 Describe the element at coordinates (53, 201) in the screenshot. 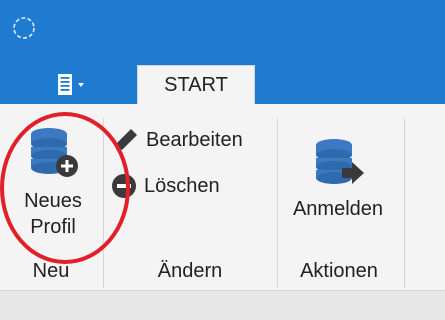

I see `new-profile-label-line1: Neues` at that location.